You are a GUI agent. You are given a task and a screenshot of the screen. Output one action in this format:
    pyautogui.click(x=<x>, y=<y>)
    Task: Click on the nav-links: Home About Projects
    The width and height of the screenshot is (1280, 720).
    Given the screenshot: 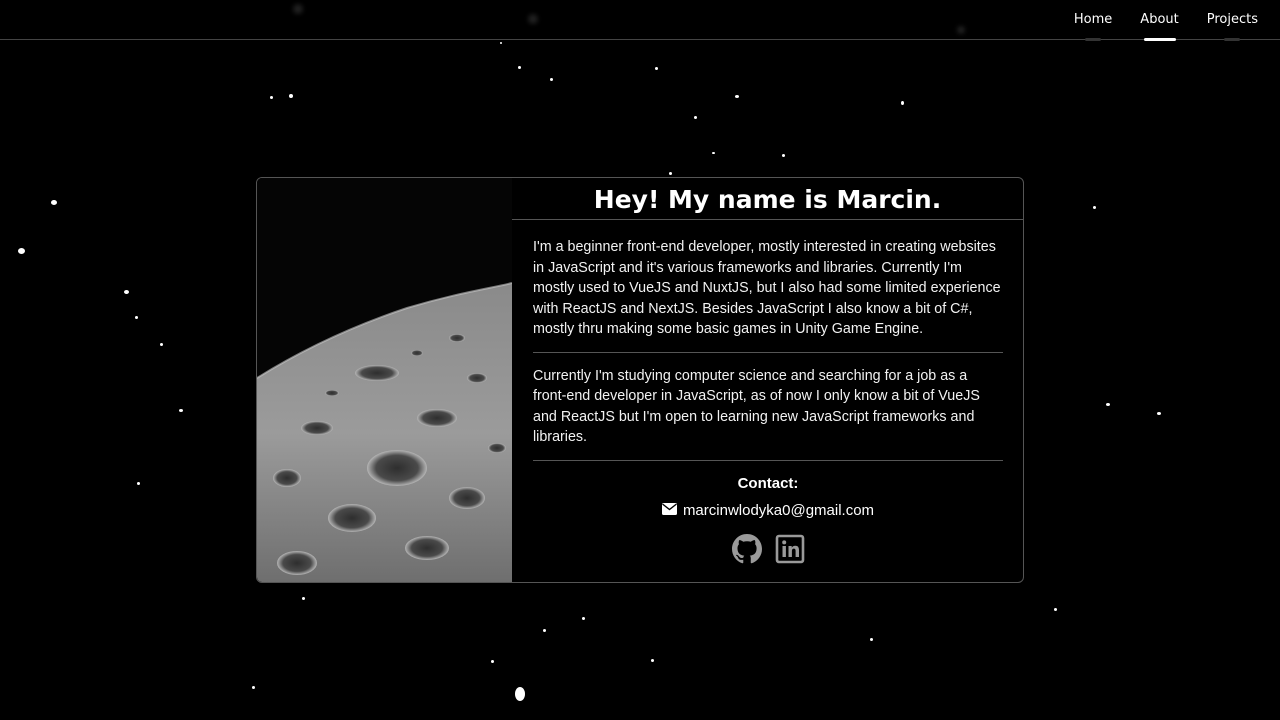 What is the action you would take?
    pyautogui.click(x=1166, y=20)
    